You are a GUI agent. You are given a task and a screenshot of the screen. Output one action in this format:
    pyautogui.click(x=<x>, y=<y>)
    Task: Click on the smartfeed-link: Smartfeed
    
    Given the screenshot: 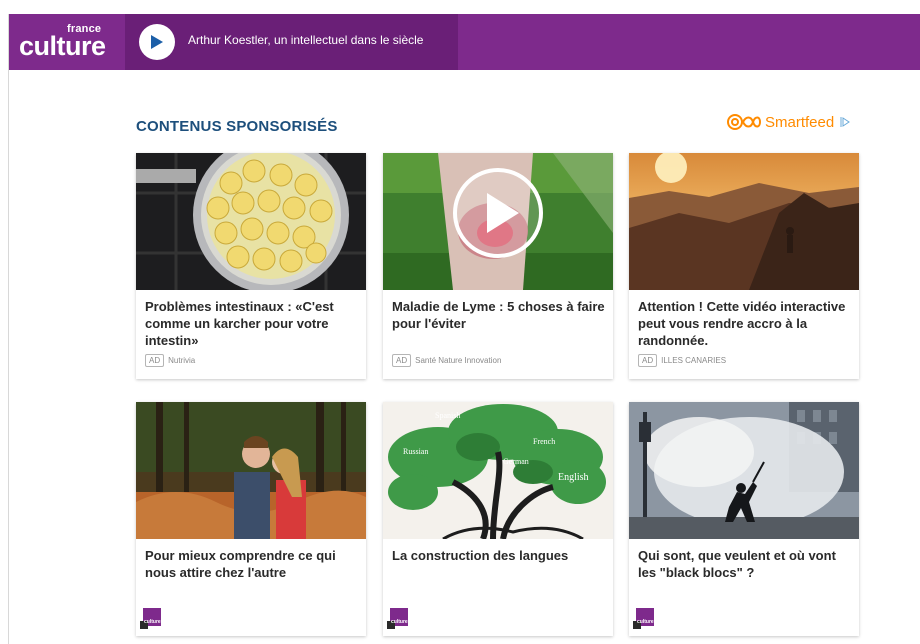 What is the action you would take?
    pyautogui.click(x=790, y=122)
    